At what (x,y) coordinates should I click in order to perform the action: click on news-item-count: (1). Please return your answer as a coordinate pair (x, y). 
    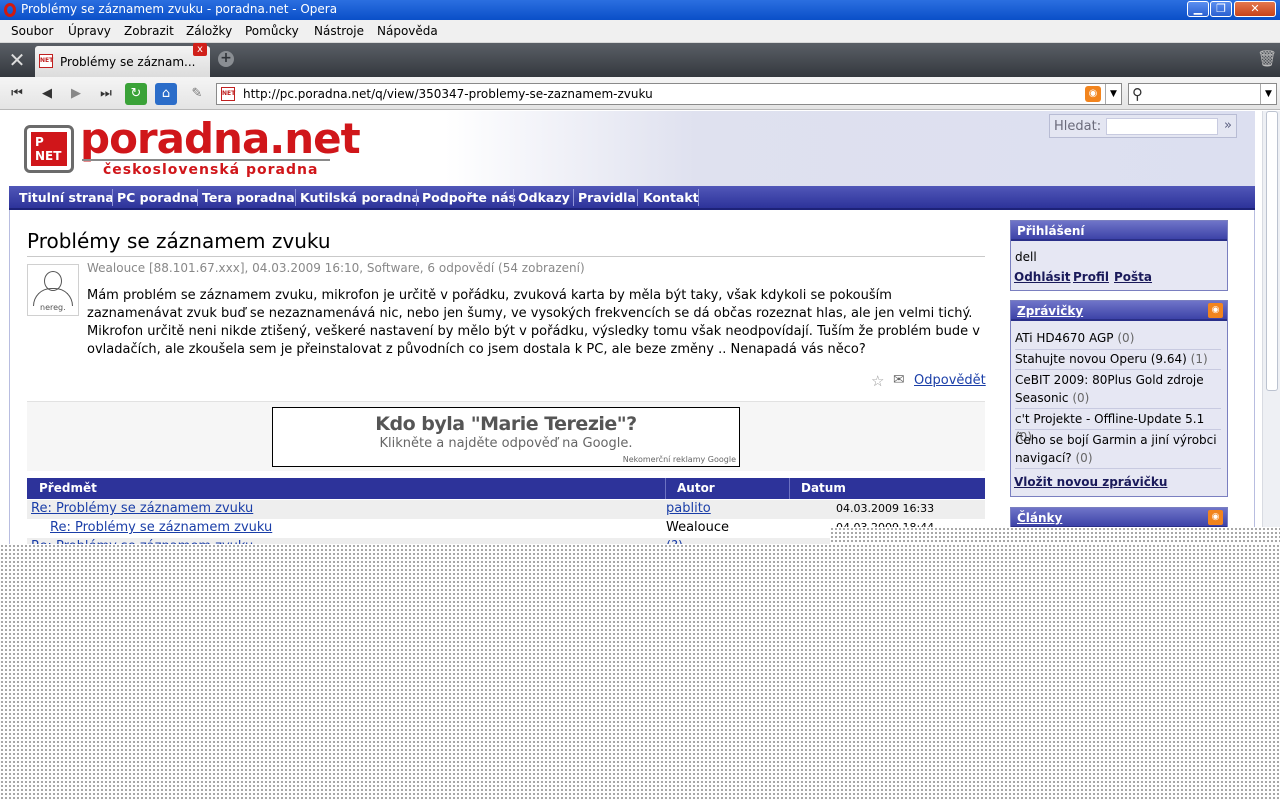
    Looking at the image, I should click on (1199, 359).